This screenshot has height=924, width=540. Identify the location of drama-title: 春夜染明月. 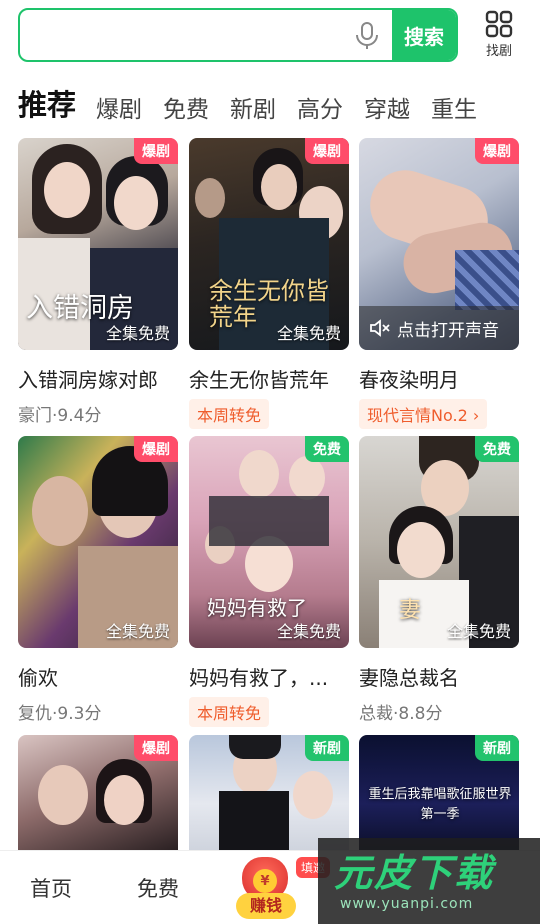
(409, 380).